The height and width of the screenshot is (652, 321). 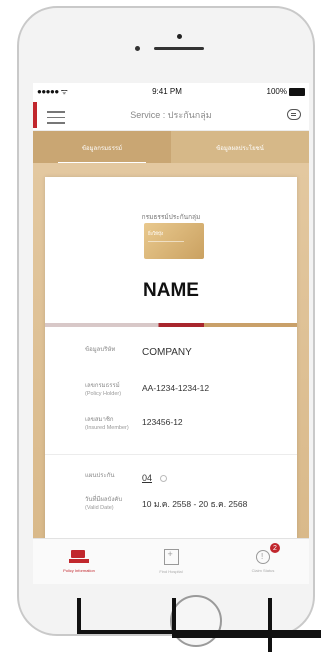 I want to click on nav-find-hospital: Find Hospital, so click(x=171, y=561).